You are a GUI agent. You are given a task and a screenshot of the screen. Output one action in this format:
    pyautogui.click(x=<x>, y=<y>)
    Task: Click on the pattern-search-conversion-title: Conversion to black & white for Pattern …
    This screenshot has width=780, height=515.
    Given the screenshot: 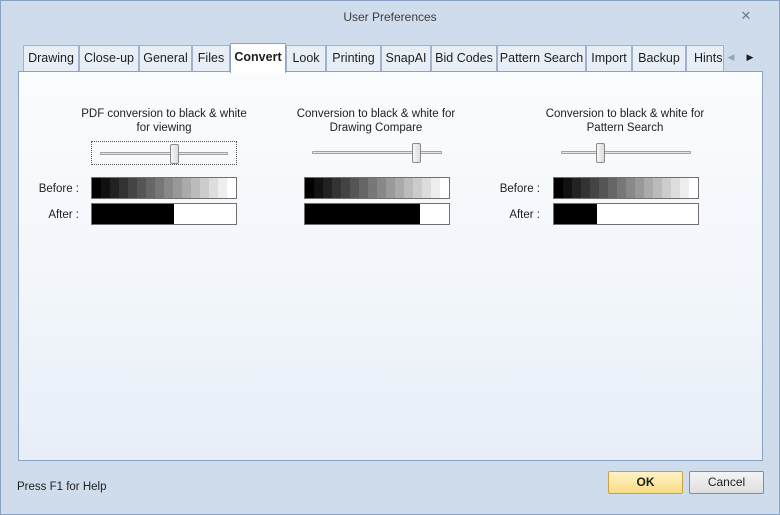 What is the action you would take?
    pyautogui.click(x=625, y=121)
    